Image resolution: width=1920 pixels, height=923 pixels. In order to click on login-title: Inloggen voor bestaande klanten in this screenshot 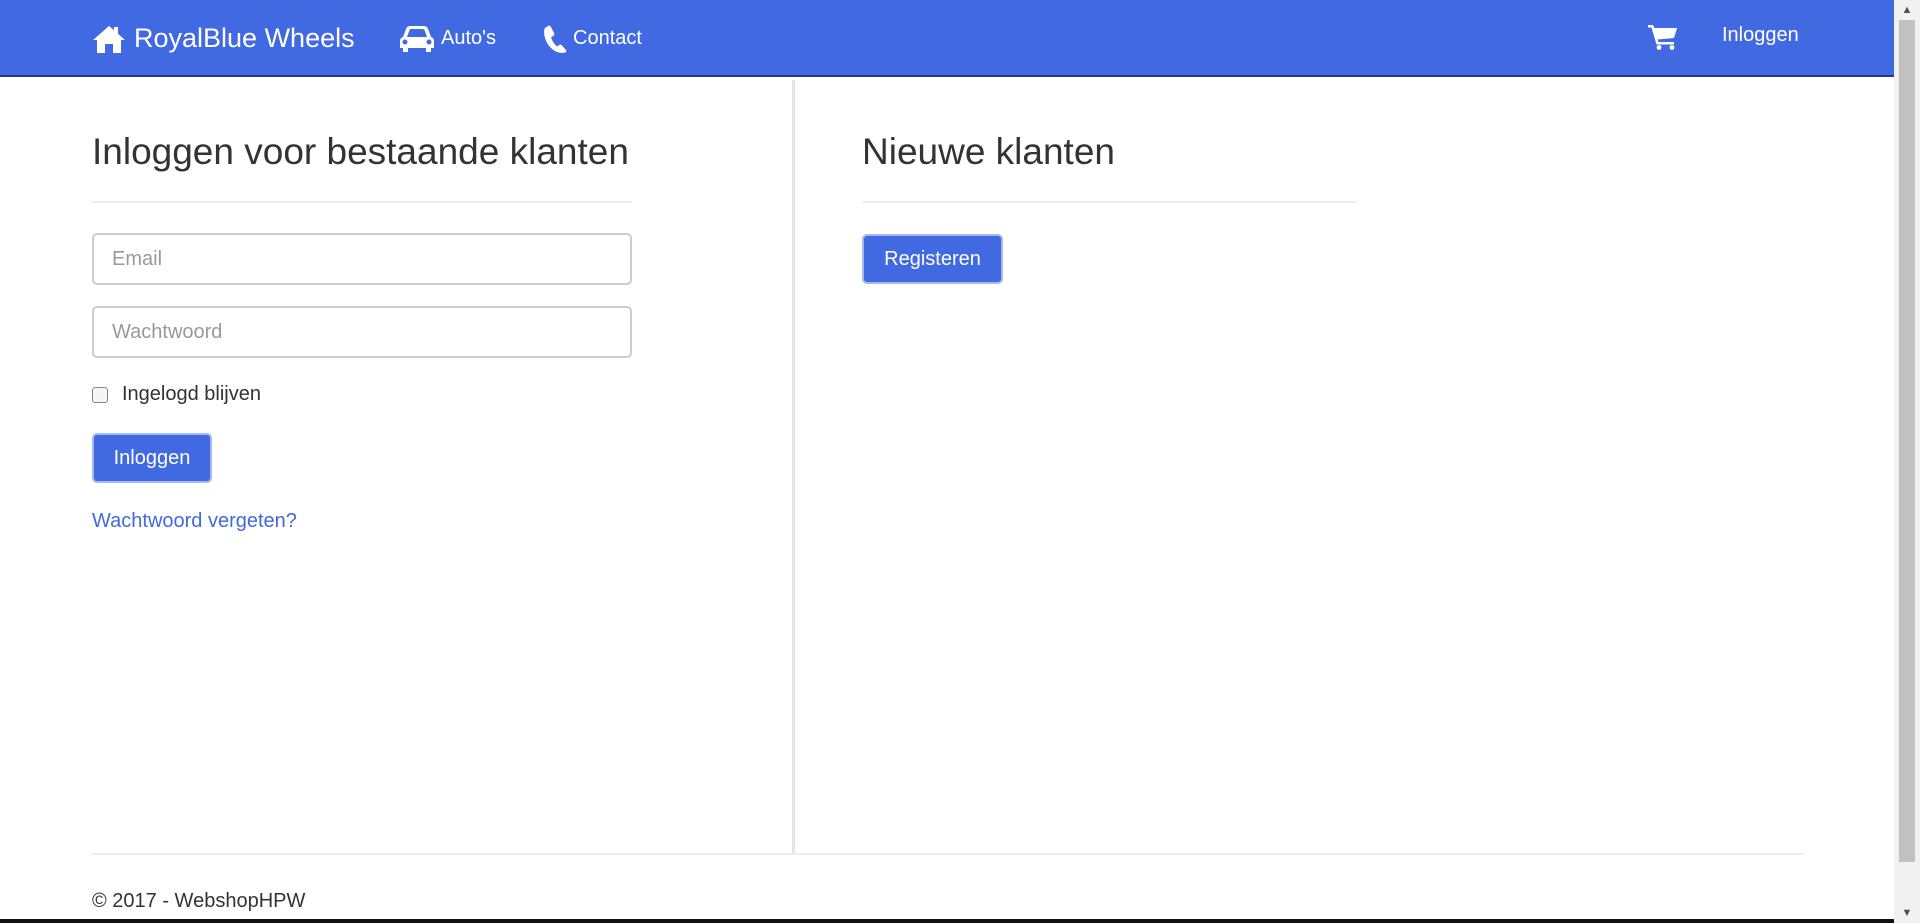, I will do `click(360, 151)`.